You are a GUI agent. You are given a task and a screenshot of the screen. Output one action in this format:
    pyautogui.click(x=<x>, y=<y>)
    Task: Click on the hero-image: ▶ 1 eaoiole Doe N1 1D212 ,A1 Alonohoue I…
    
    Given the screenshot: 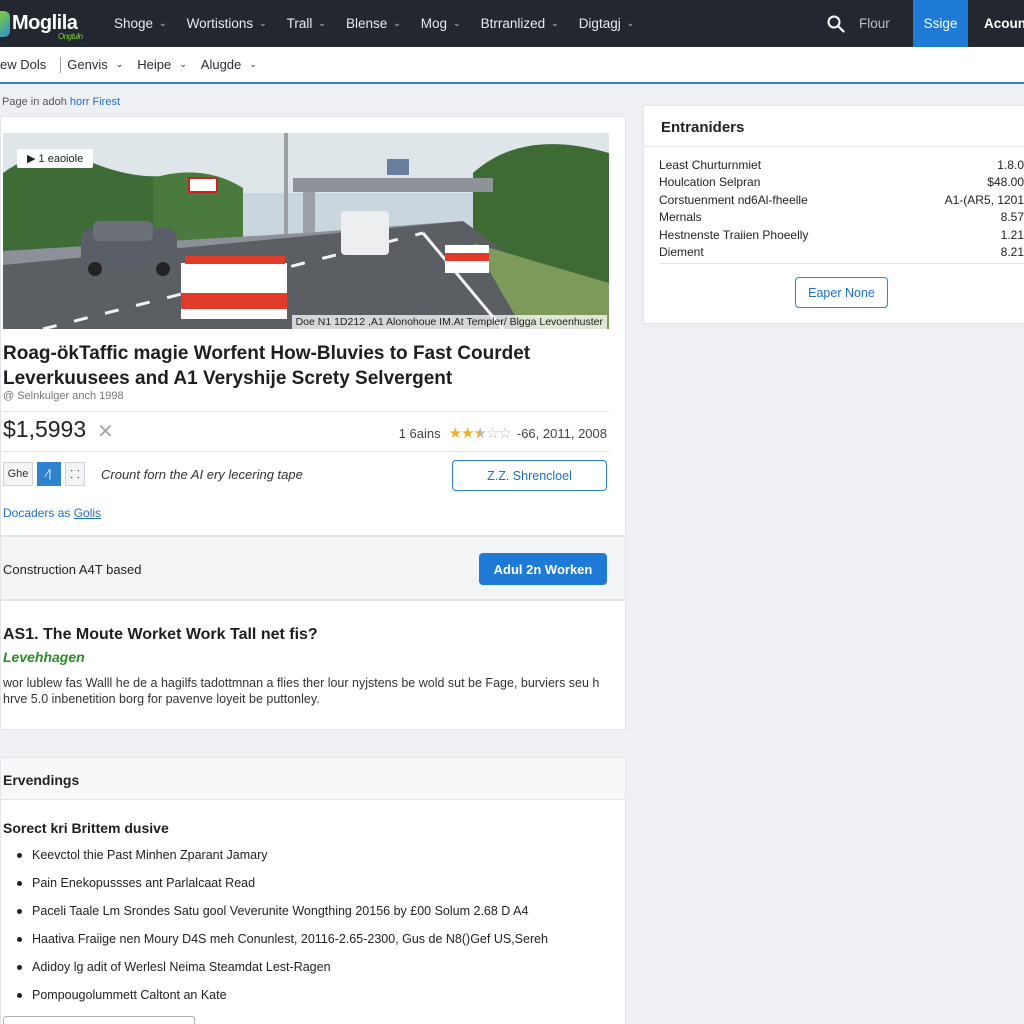 What is the action you would take?
    pyautogui.click(x=306, y=231)
    